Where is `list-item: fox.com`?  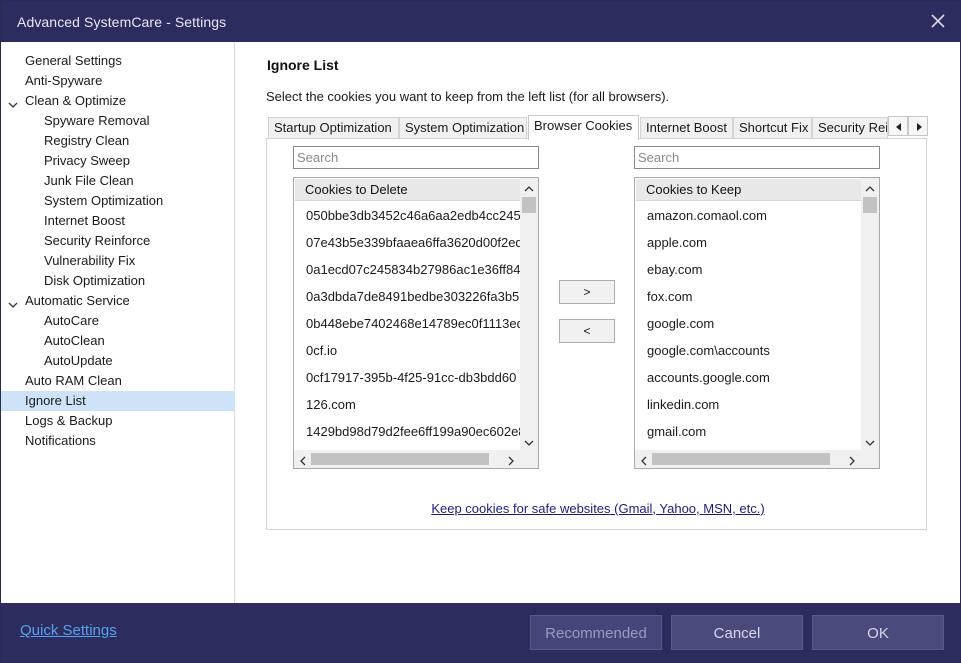
list-item: fox.com is located at coordinates (748, 296).